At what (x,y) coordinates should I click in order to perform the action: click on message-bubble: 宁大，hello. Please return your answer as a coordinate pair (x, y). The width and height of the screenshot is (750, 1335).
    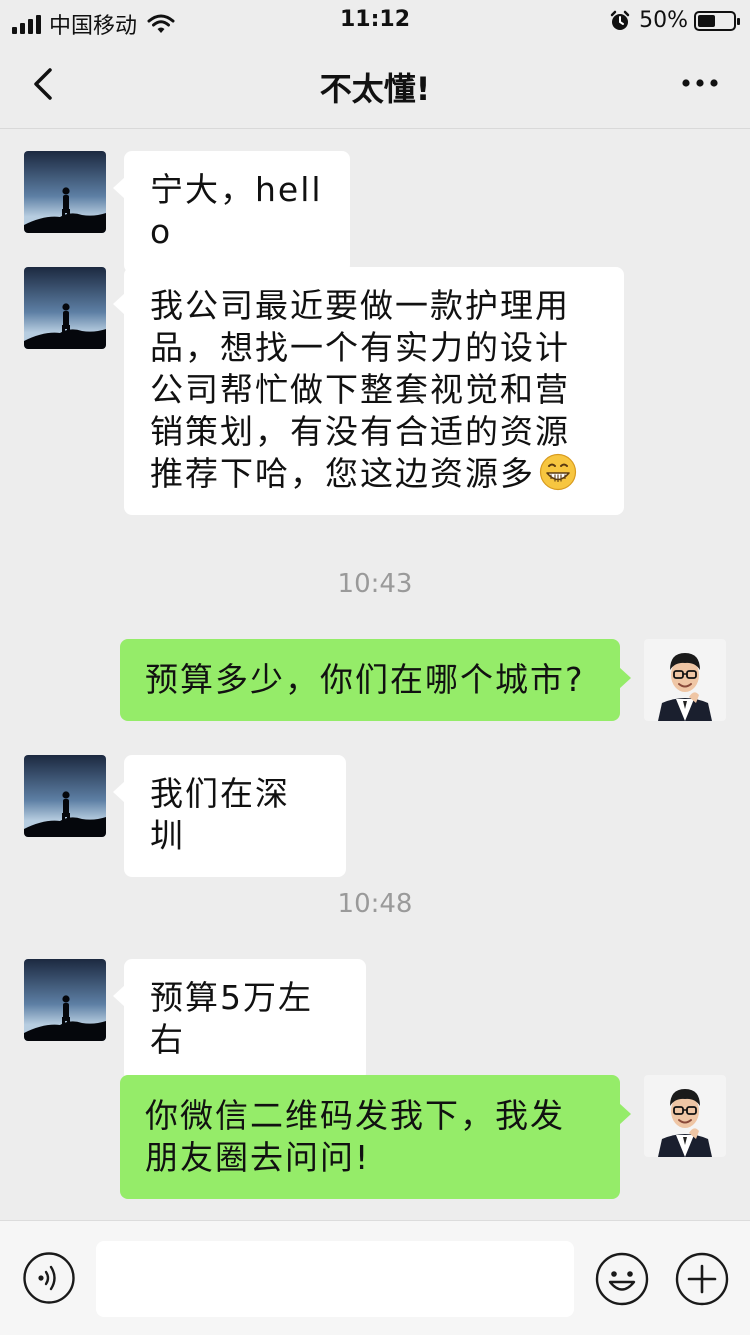
    Looking at the image, I should click on (231, 212).